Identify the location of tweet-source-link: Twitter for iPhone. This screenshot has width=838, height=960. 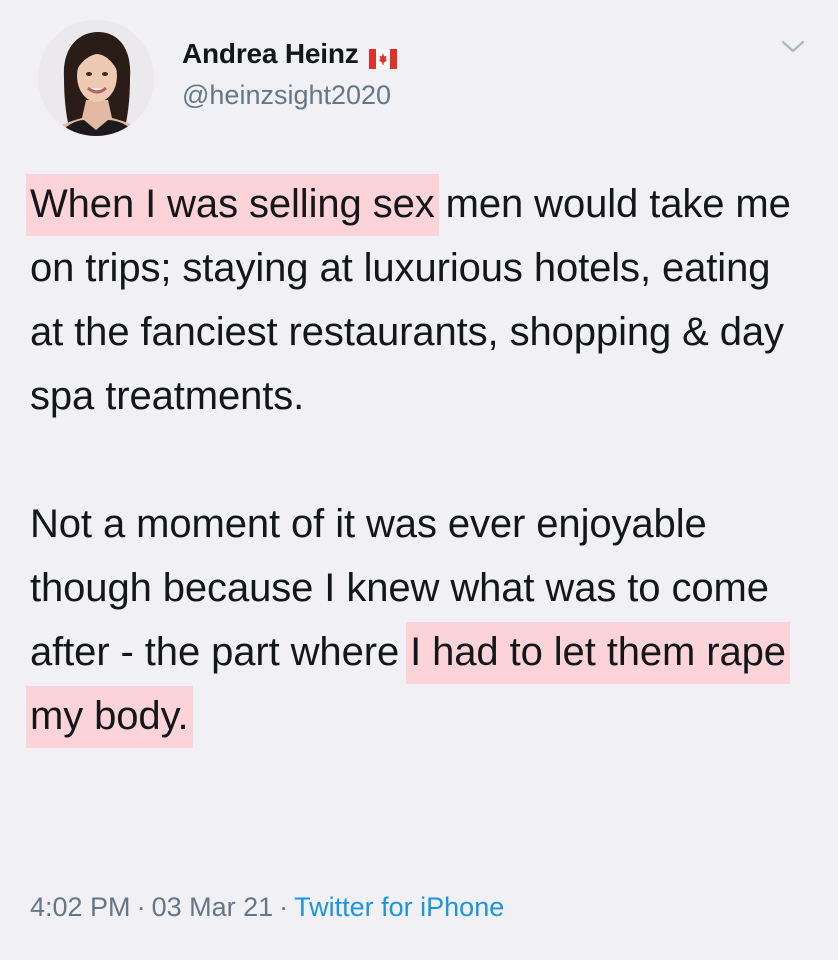
(399, 907).